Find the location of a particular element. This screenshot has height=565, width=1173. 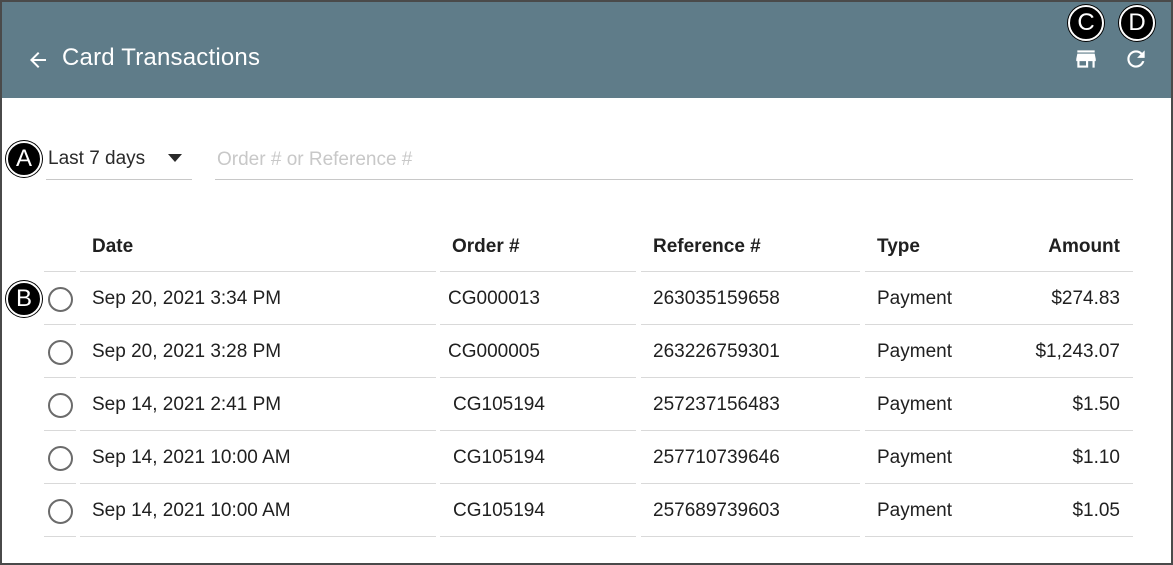

arrow-left-icon is located at coordinates (38, 60).